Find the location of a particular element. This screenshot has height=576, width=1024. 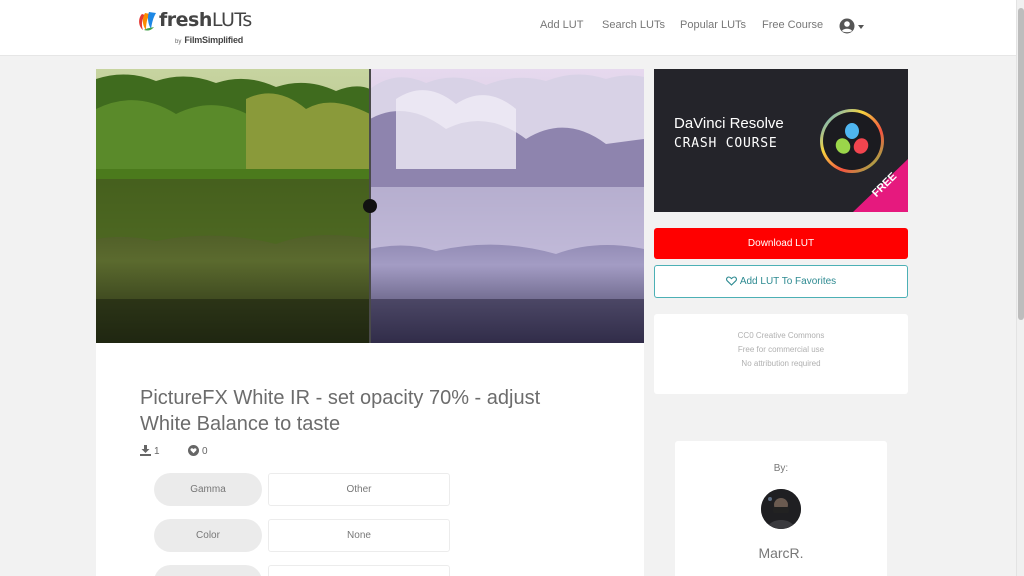

user-circle-icon is located at coordinates (847, 26).